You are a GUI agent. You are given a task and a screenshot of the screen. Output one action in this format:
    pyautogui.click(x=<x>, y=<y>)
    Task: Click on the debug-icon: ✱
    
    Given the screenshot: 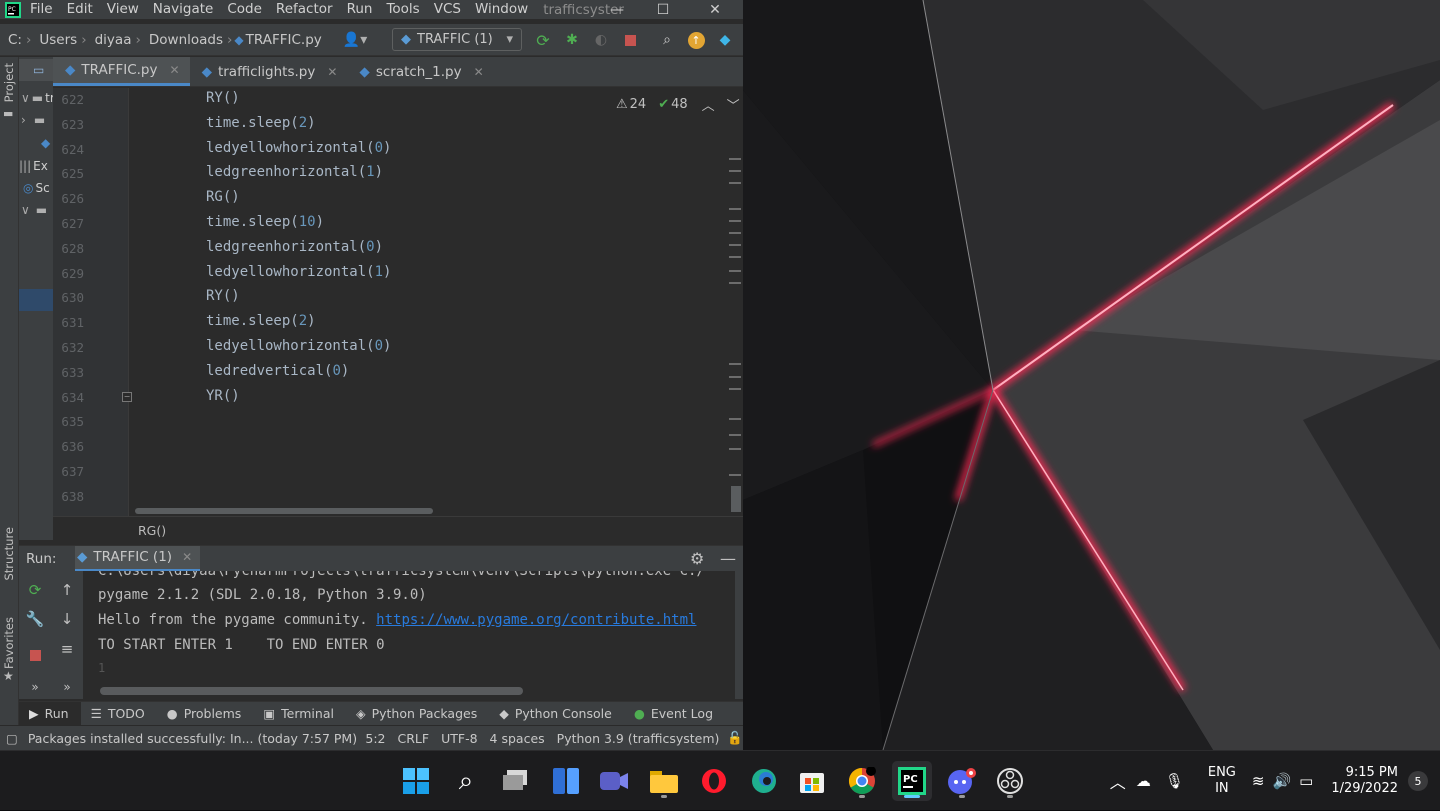 What is the action you would take?
    pyautogui.click(x=572, y=40)
    